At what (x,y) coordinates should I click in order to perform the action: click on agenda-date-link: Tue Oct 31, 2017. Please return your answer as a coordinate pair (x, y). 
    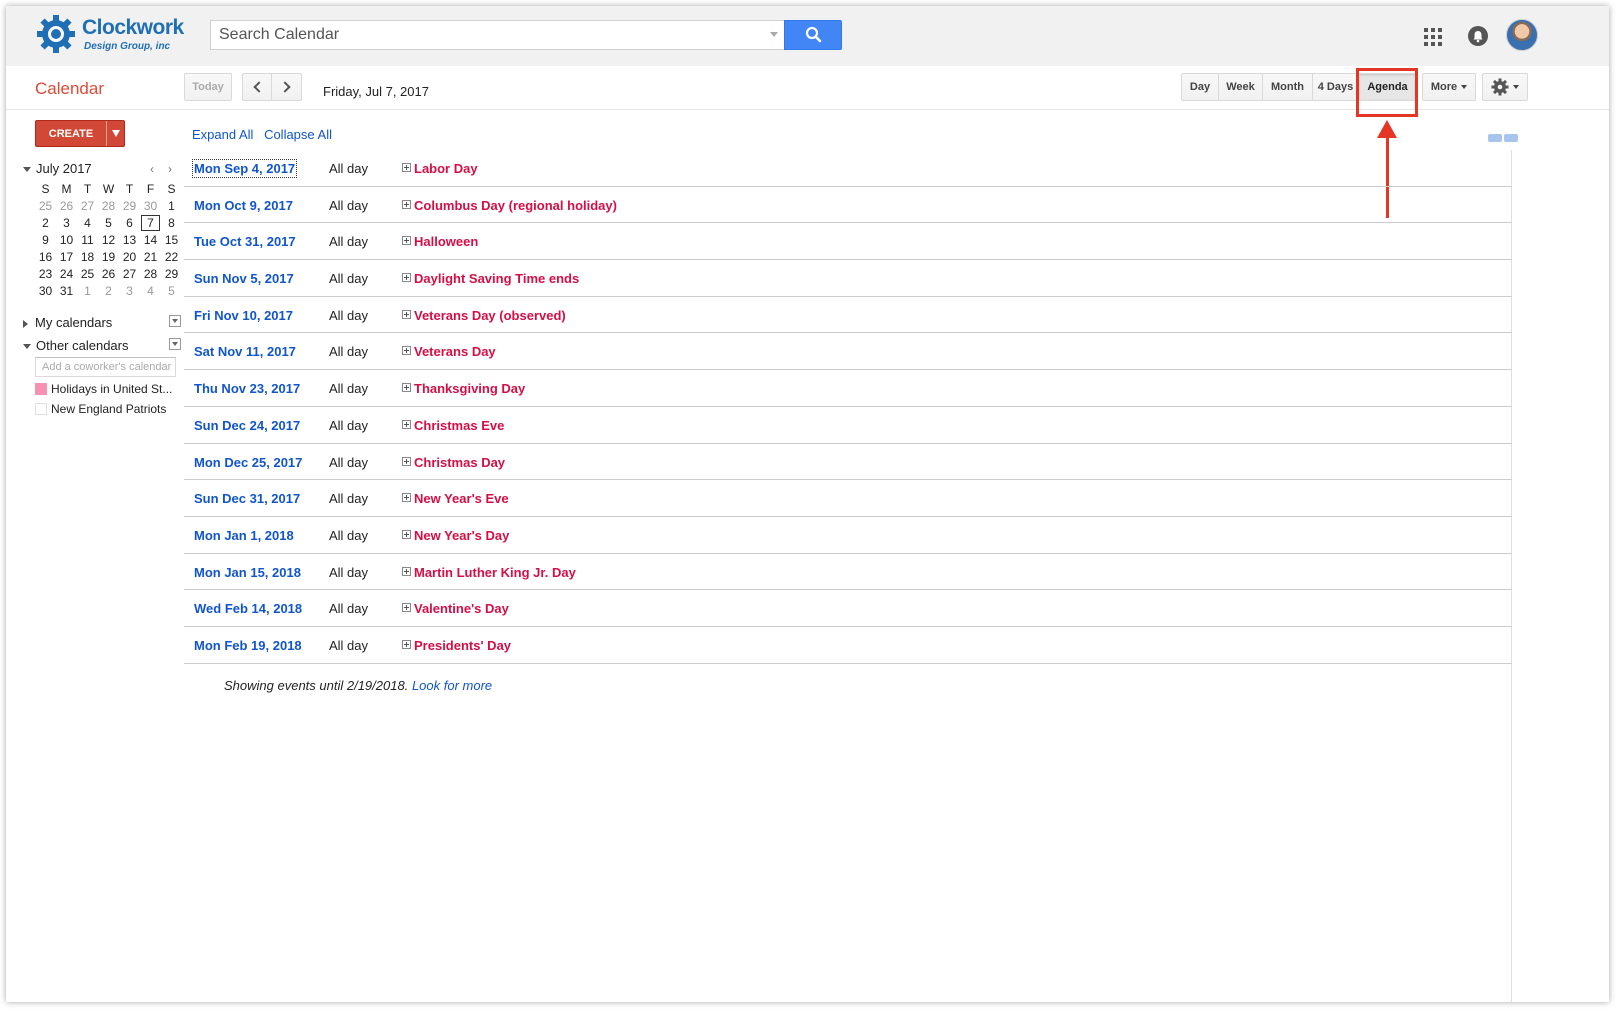
    Looking at the image, I should click on (245, 241).